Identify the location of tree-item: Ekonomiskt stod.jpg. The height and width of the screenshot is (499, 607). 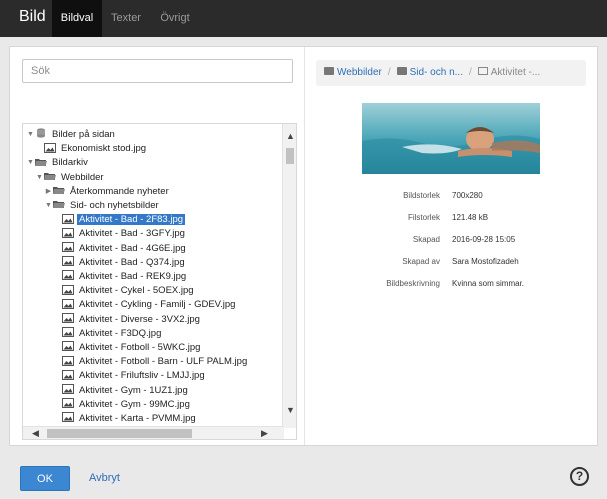
(91, 149).